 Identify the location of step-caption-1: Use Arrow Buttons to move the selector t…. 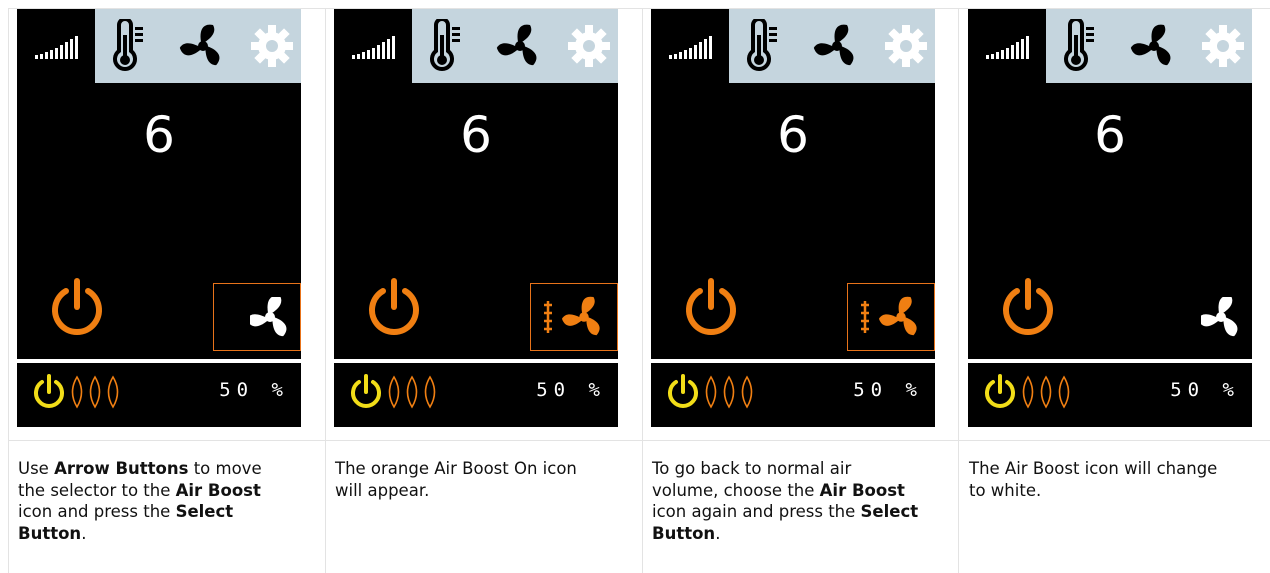
(153, 501).